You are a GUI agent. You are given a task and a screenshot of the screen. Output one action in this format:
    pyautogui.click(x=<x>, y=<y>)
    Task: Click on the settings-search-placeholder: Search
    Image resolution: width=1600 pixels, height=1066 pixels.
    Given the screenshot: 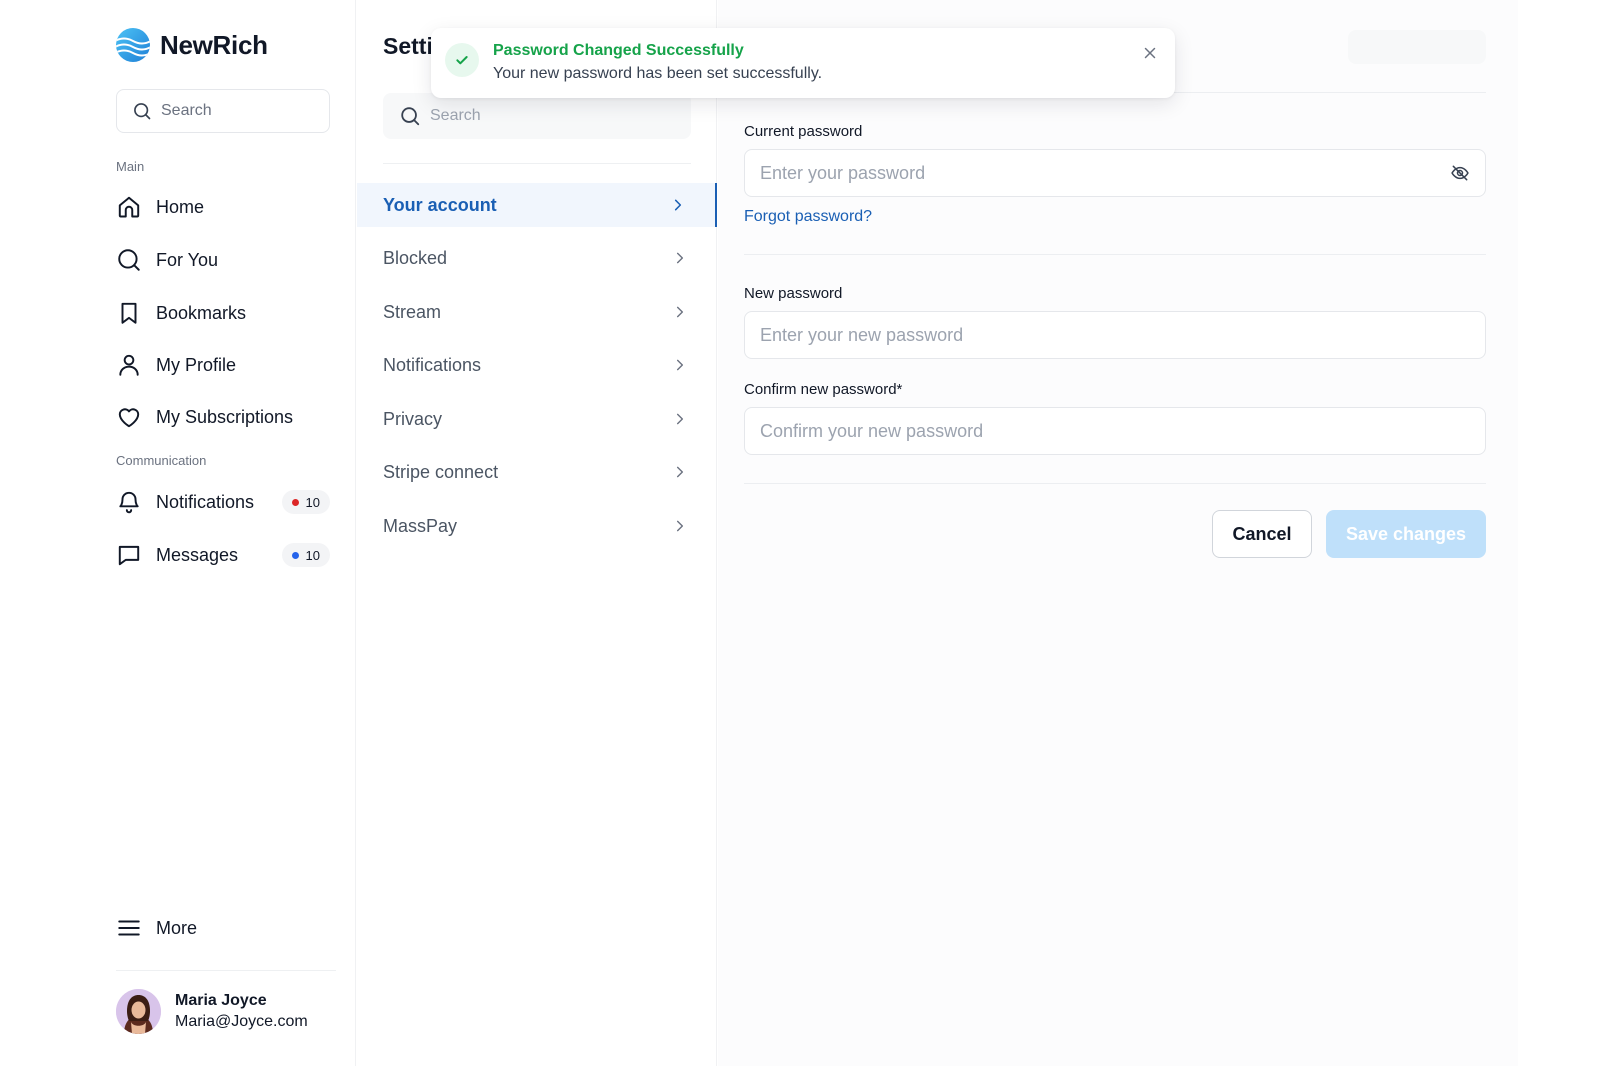 What is the action you would take?
    pyautogui.click(x=455, y=115)
    